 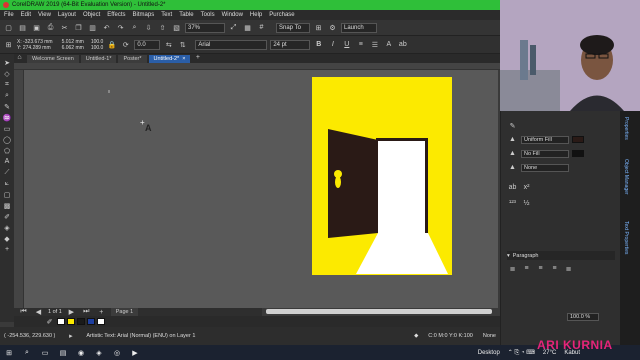 I want to click on docker-tab-text-properties: Text Properties, so click(x=626, y=237).